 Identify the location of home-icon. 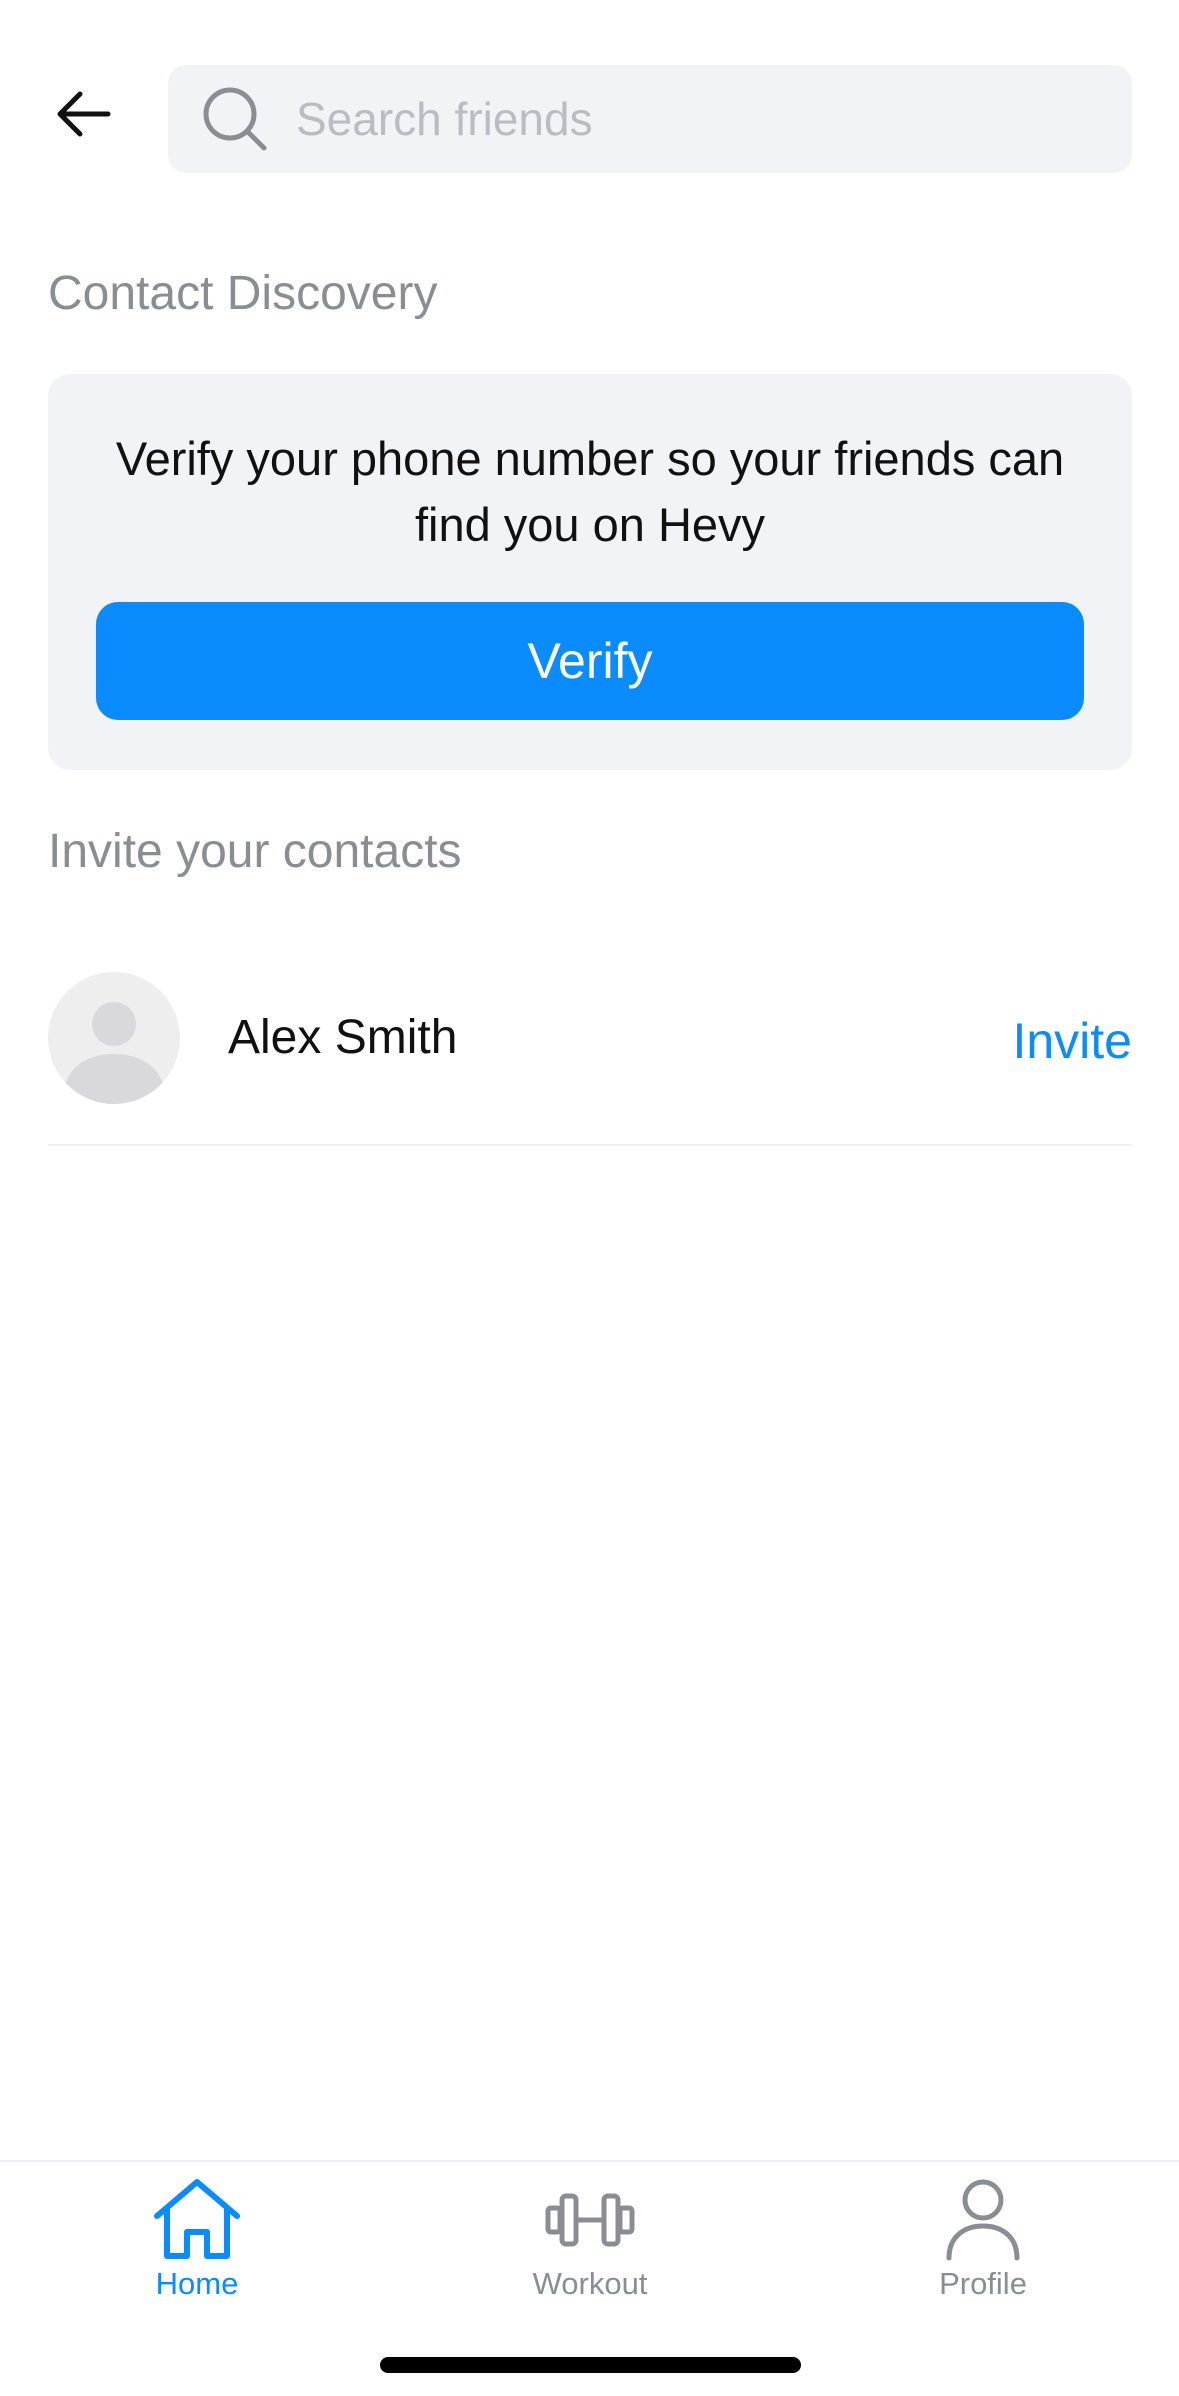
(197, 2219).